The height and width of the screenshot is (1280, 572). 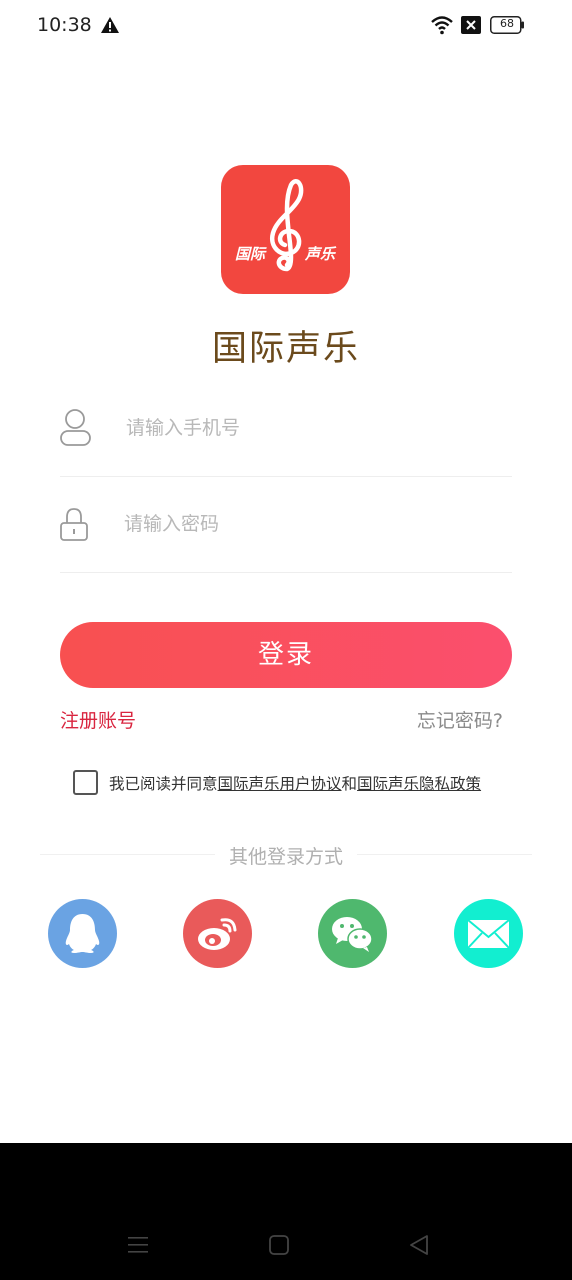 What do you see at coordinates (85, 782) in the screenshot?
I see `agreement-checkbox` at bounding box center [85, 782].